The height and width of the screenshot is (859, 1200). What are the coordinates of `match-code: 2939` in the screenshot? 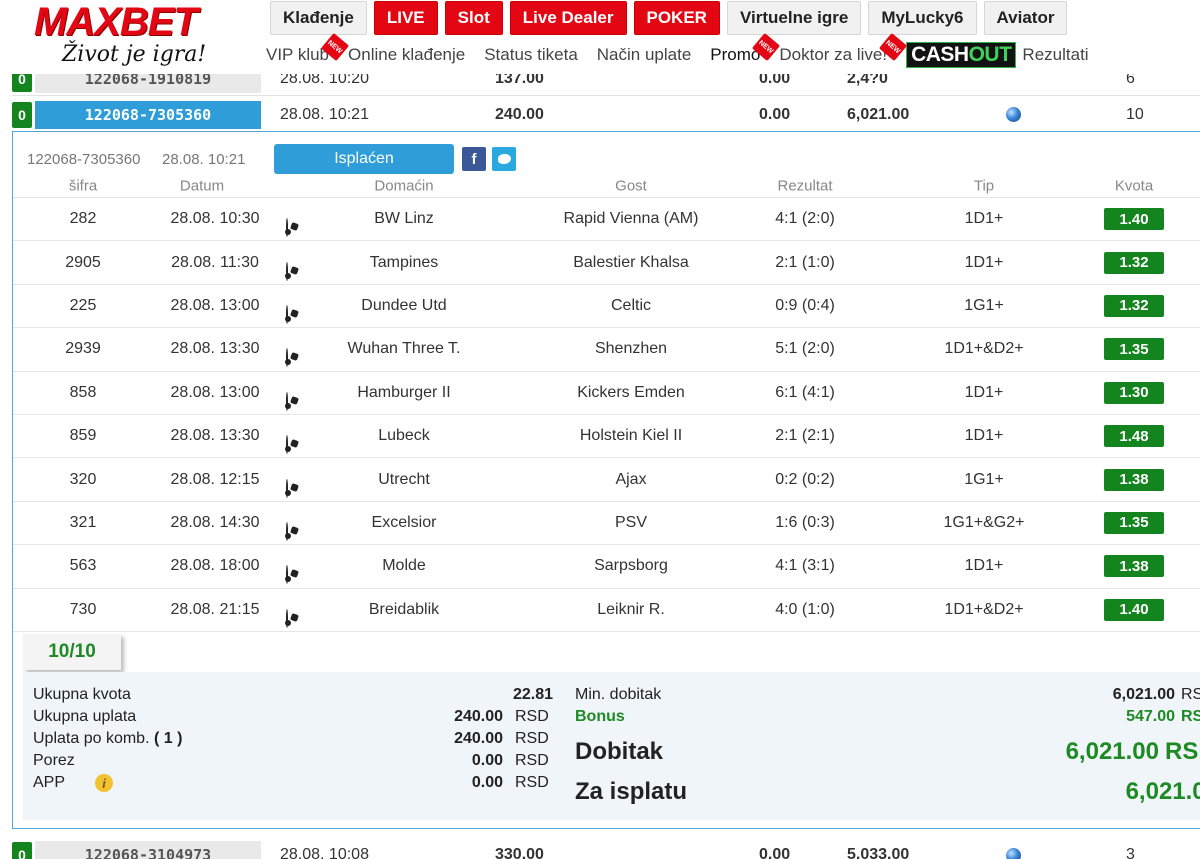 It's located at (83, 349).